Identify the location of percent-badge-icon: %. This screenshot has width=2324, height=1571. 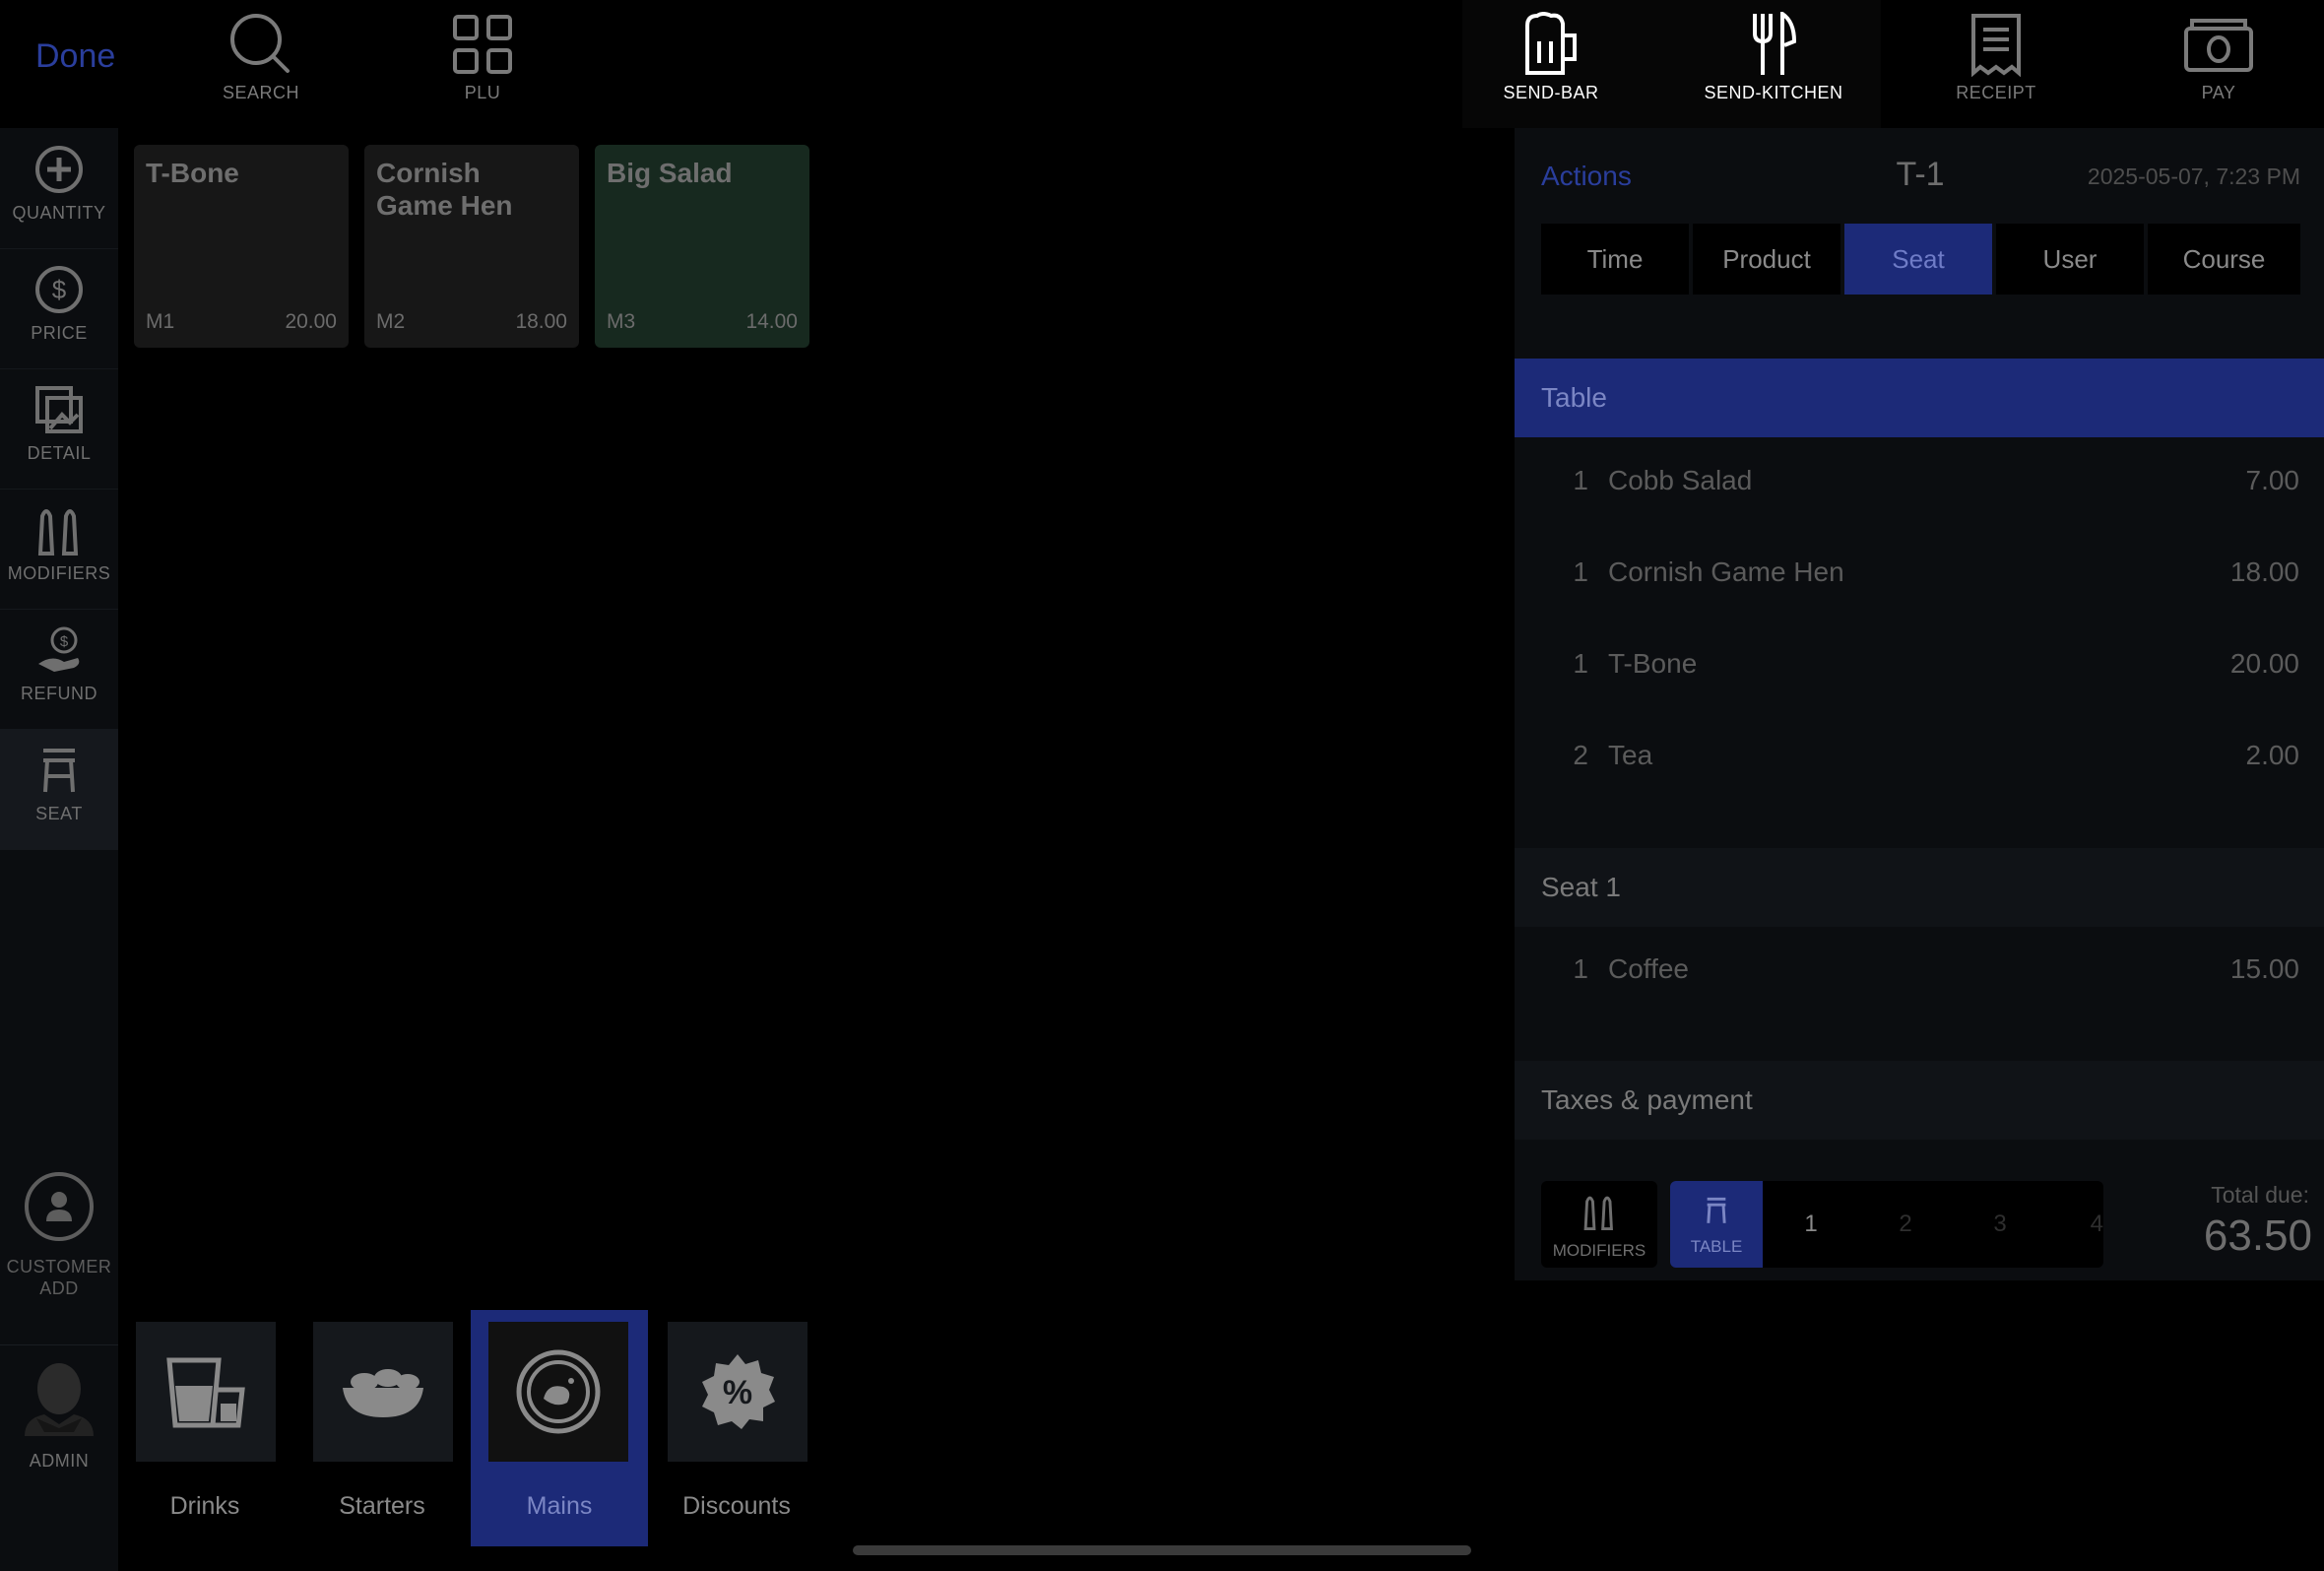
(738, 1392).